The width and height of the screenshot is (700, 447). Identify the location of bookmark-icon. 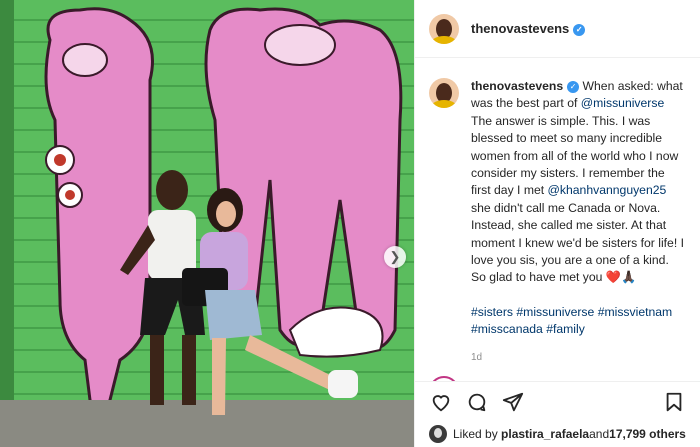
(674, 402).